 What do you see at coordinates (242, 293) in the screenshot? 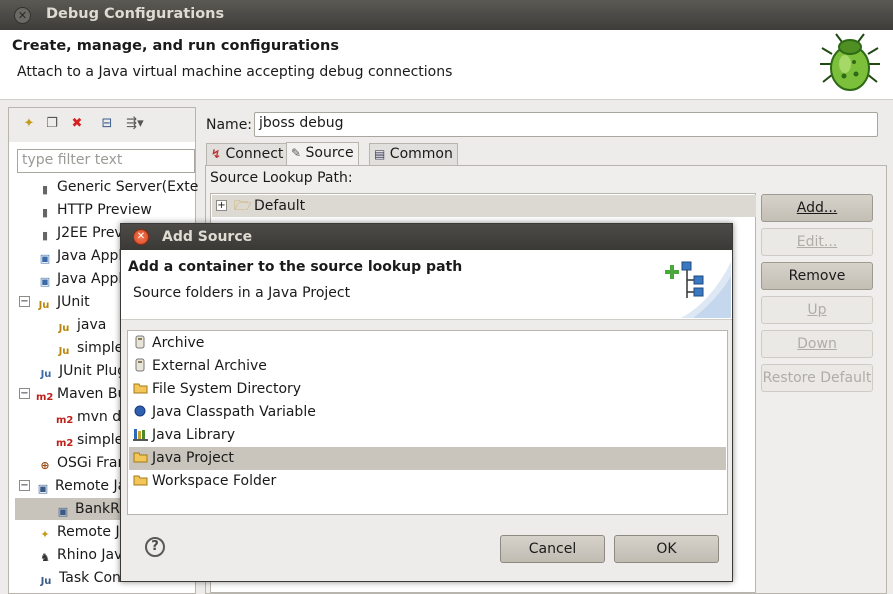
I see `dialog-header-subtitle: Source folders in a Java Project` at bounding box center [242, 293].